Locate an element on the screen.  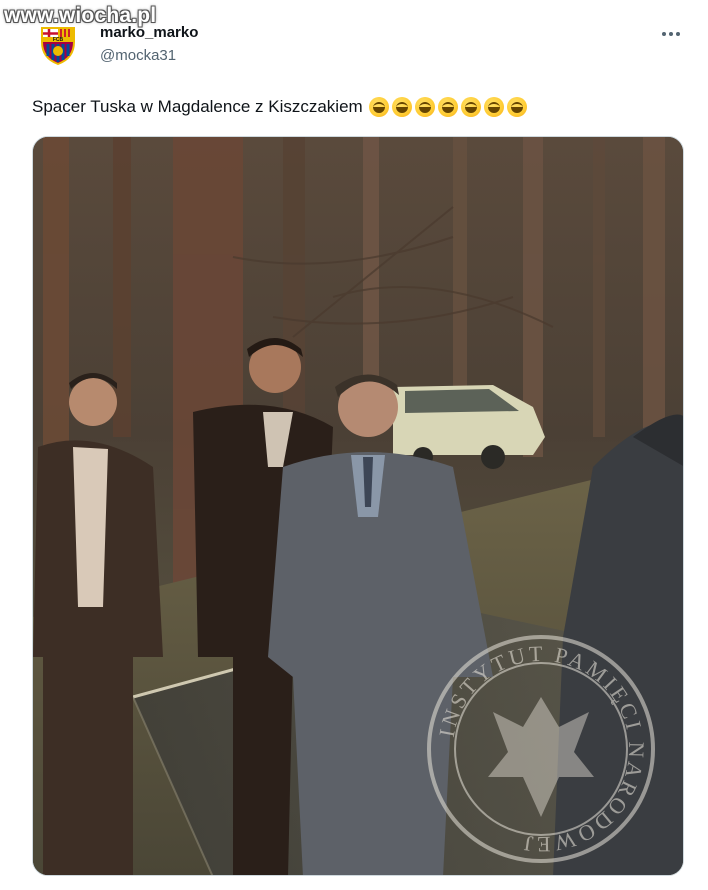
tweet-text: Spacer Tuska w Magdalence z Kiszczakiem is located at coordinates (281, 107).